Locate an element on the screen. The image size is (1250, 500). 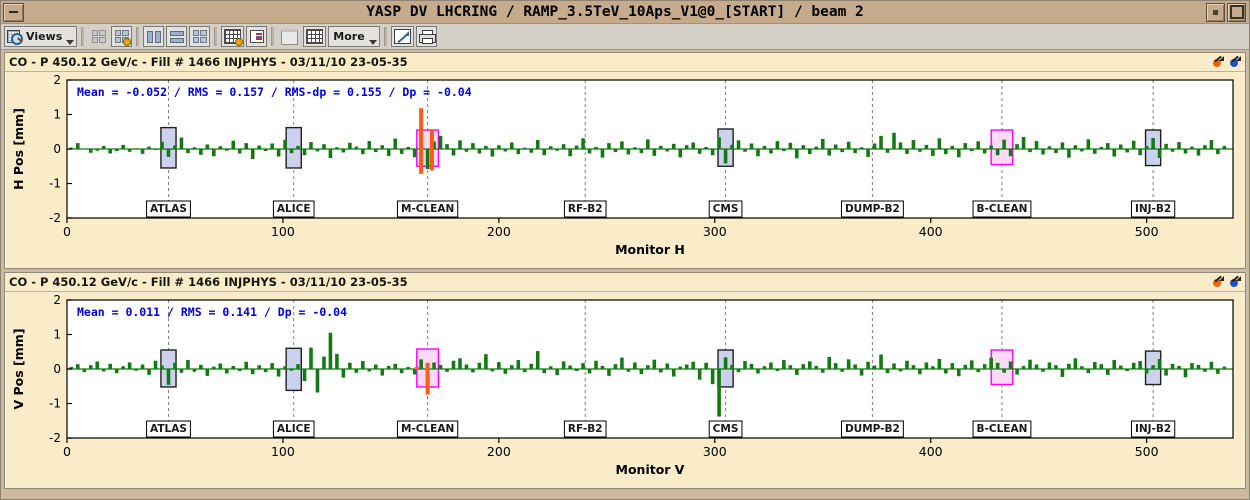
more-button: More is located at coordinates (354, 36).